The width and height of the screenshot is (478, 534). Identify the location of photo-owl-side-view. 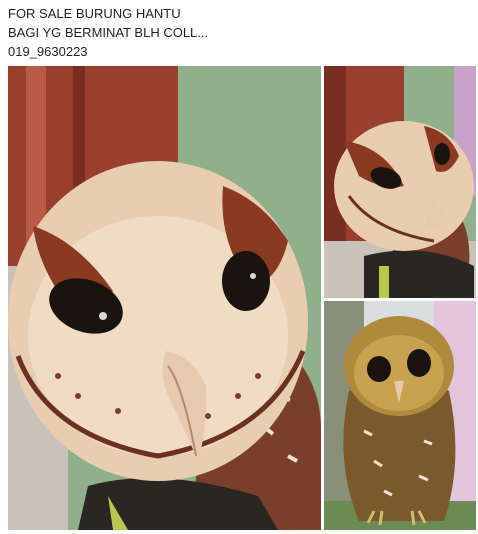
(400, 182).